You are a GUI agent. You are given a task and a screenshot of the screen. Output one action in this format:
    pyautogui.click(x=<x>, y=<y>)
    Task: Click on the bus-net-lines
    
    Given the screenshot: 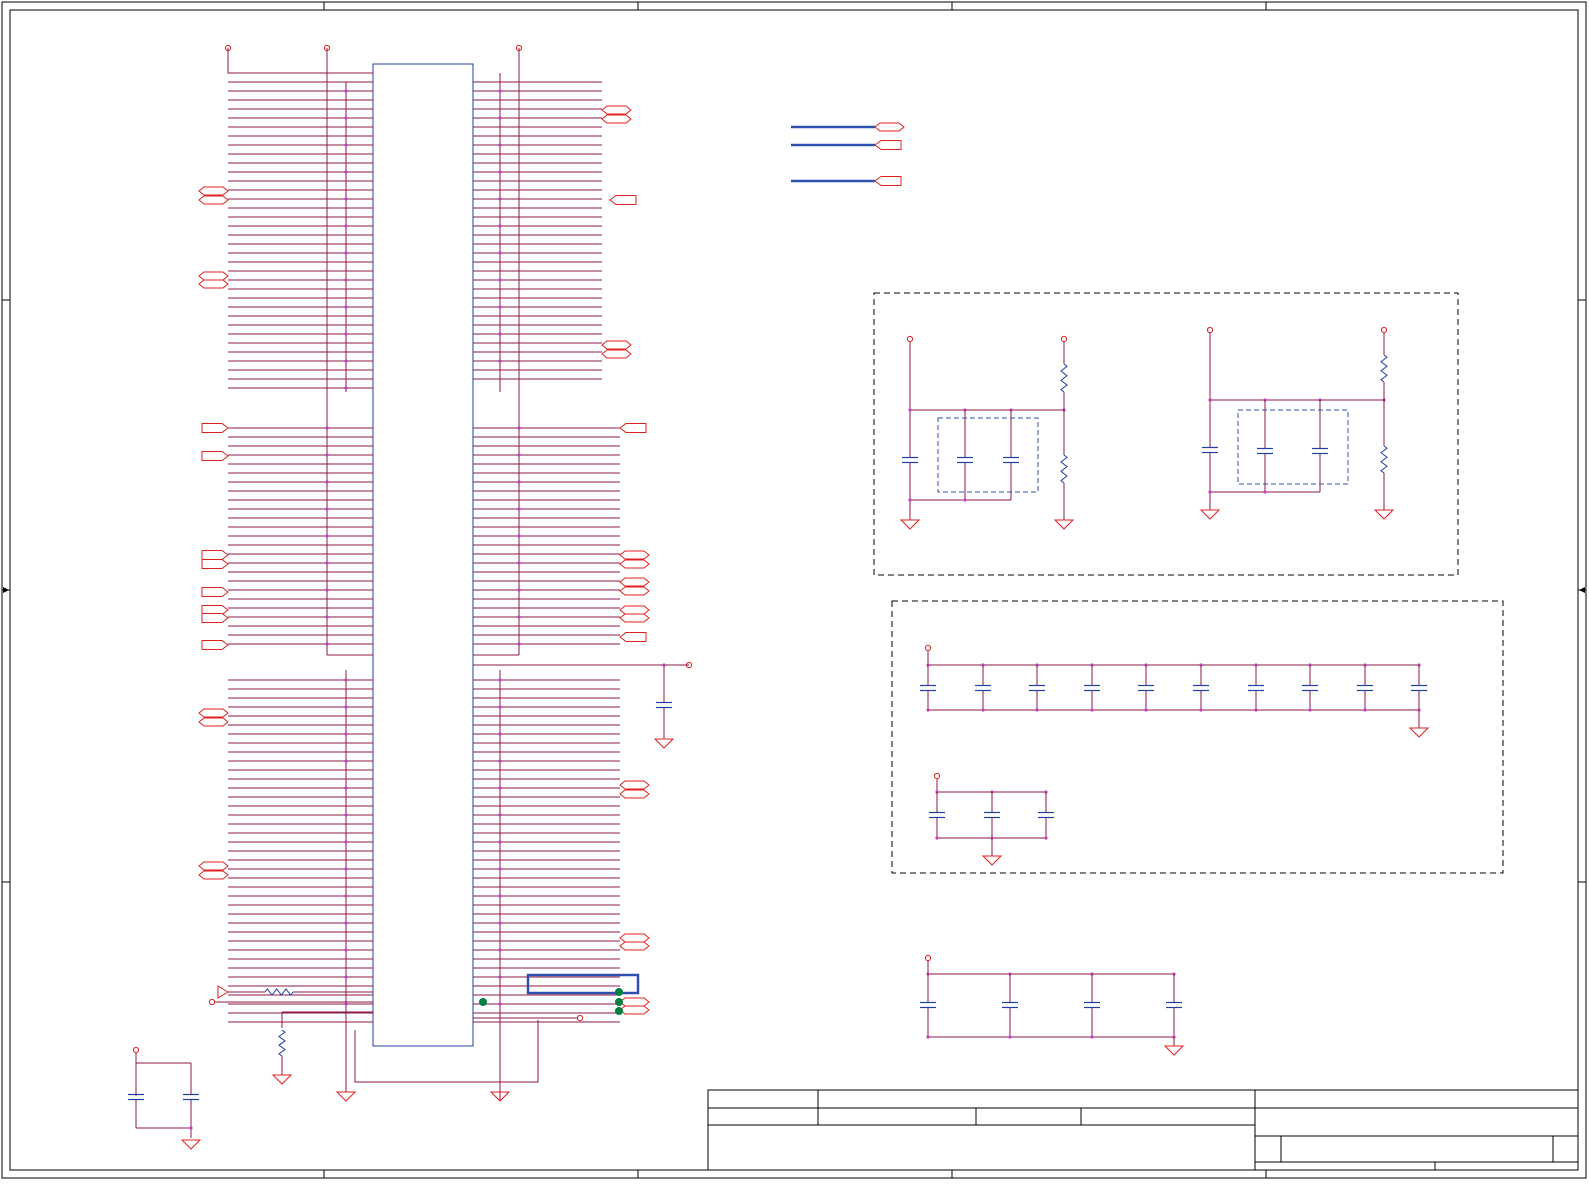 What is the action you would take?
    pyautogui.click(x=848, y=154)
    